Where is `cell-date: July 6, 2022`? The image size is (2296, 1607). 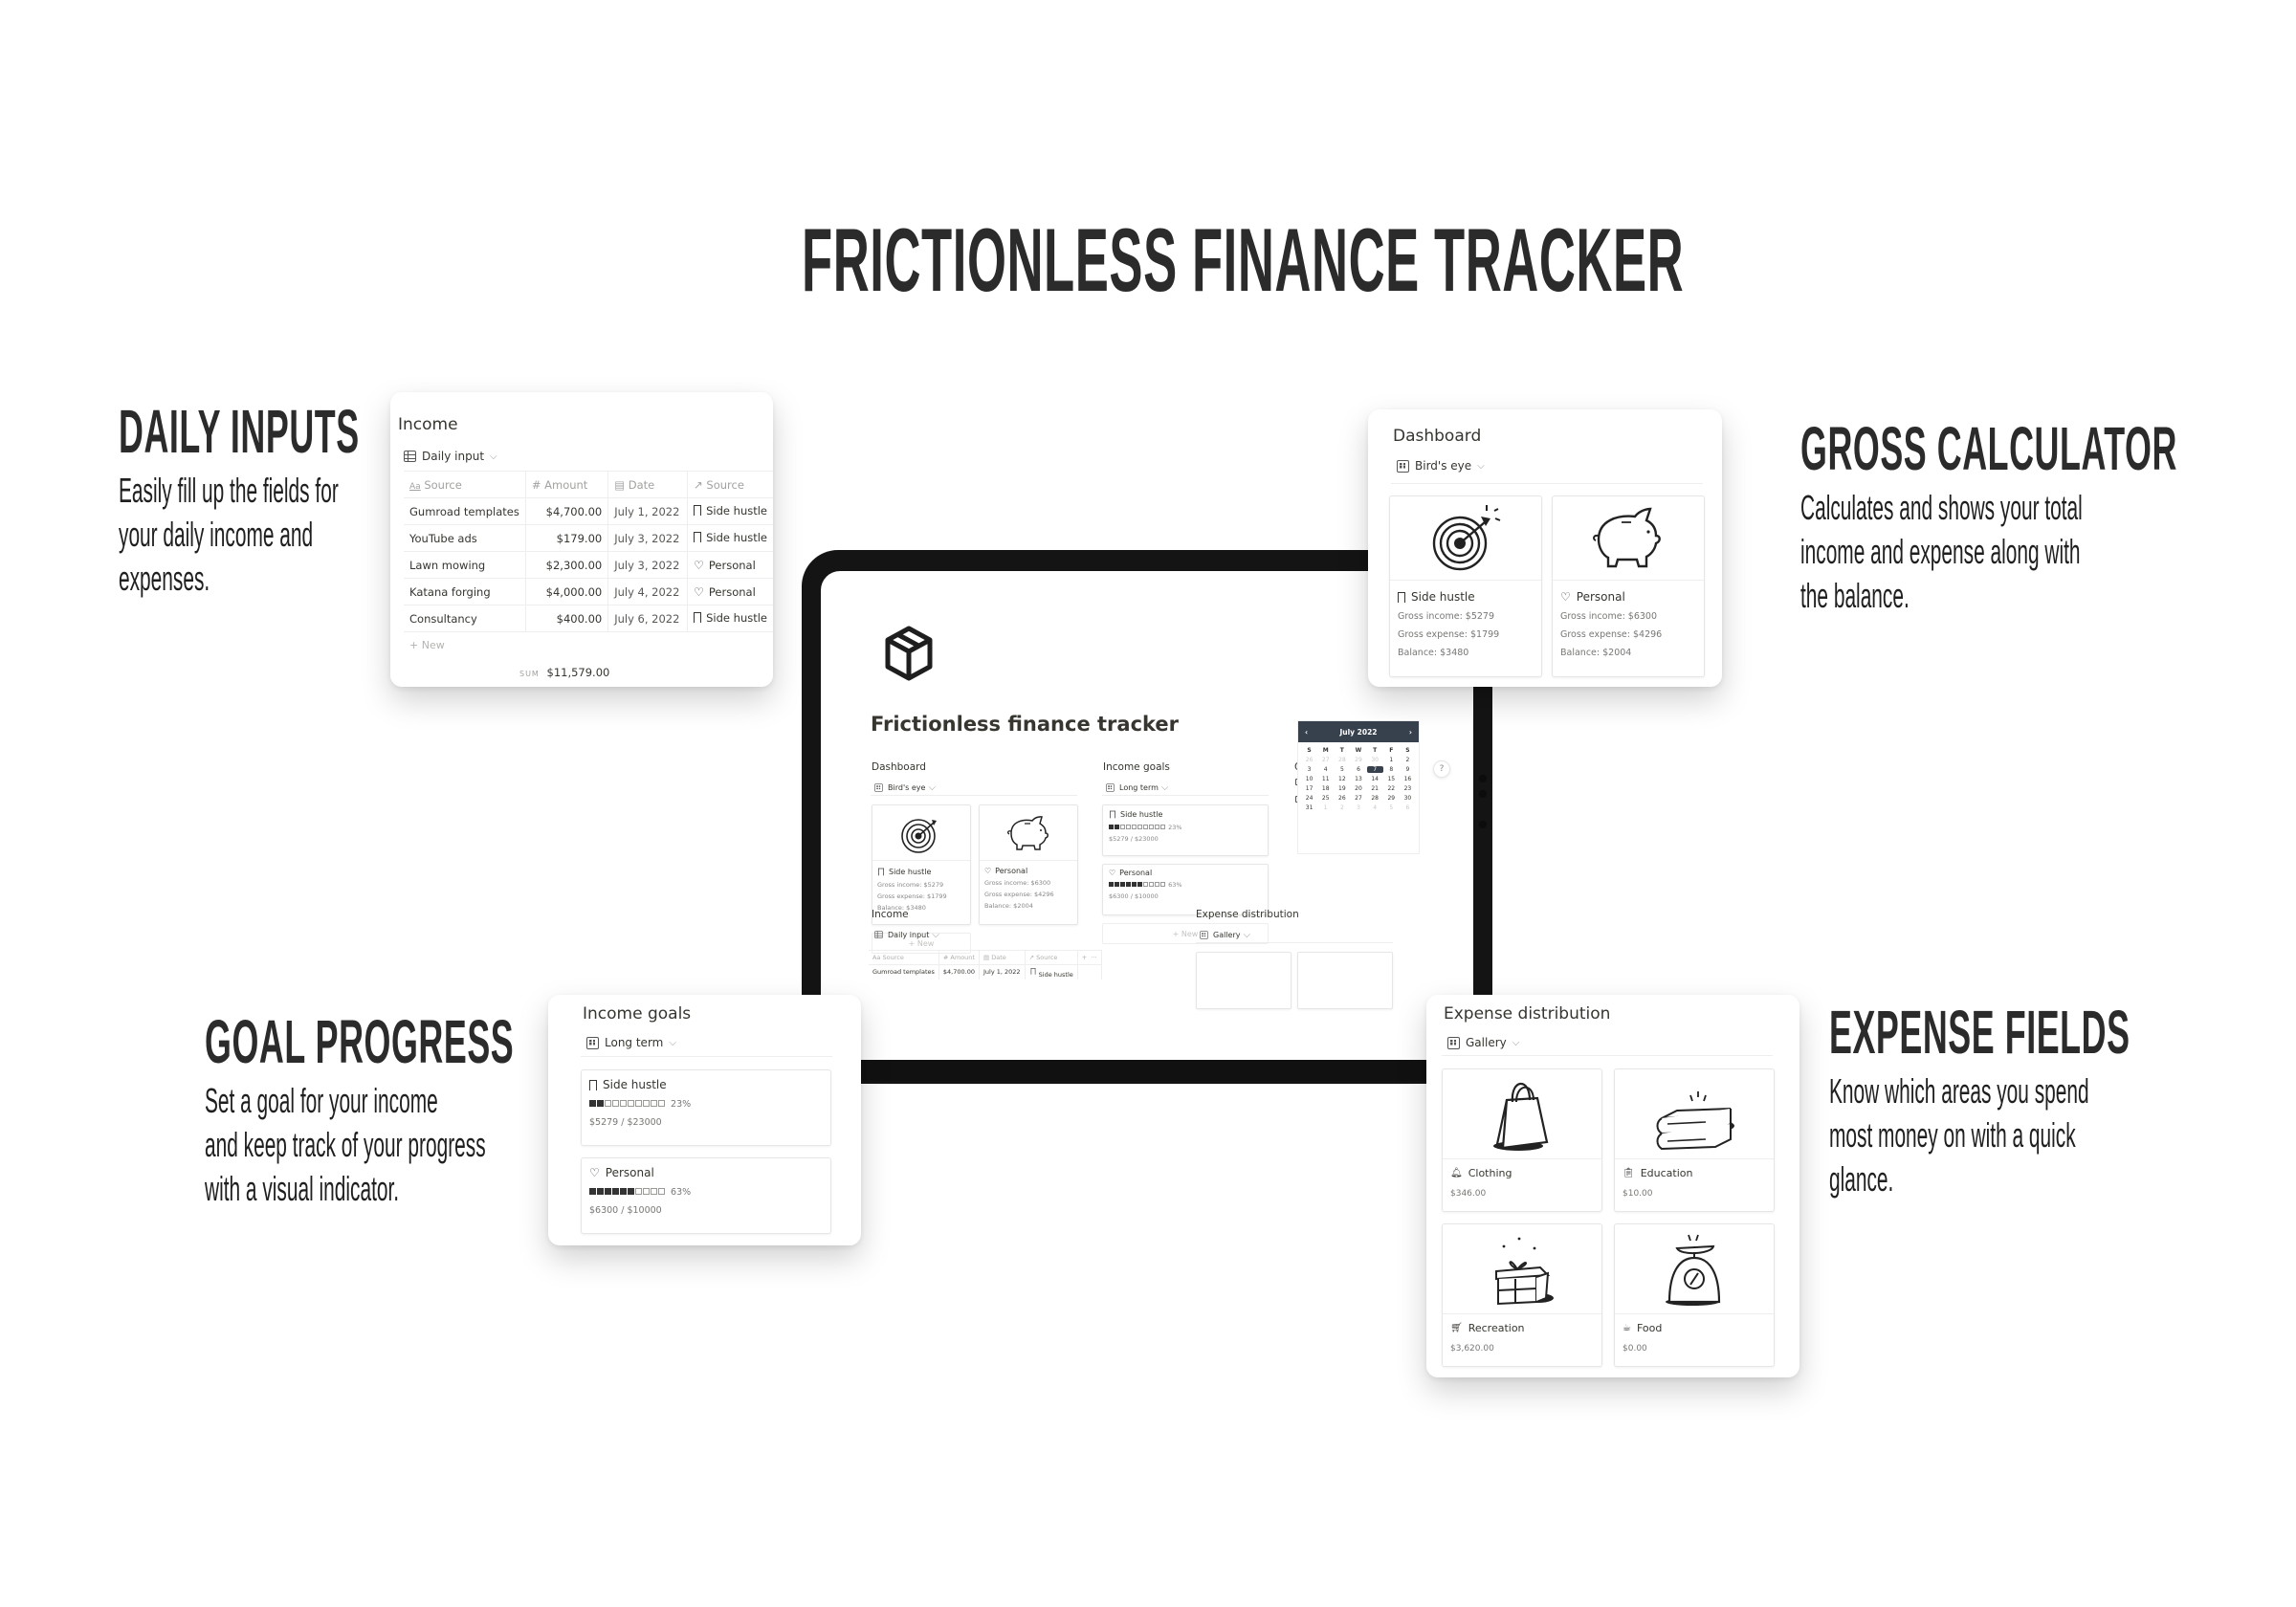
cell-date: July 6, 2022 is located at coordinates (648, 618).